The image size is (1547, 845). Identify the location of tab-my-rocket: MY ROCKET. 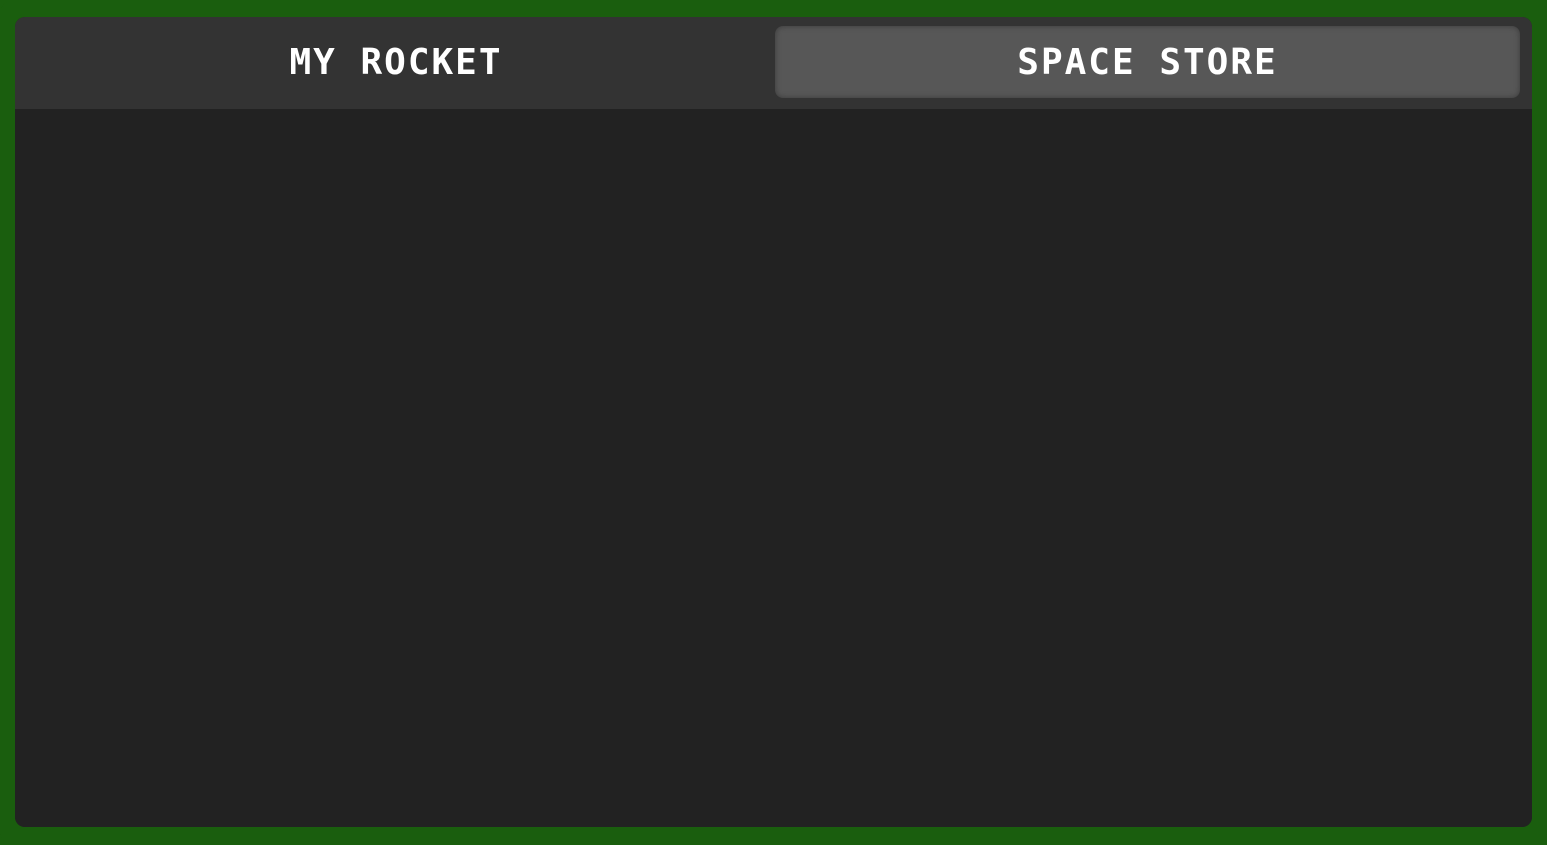
(396, 62).